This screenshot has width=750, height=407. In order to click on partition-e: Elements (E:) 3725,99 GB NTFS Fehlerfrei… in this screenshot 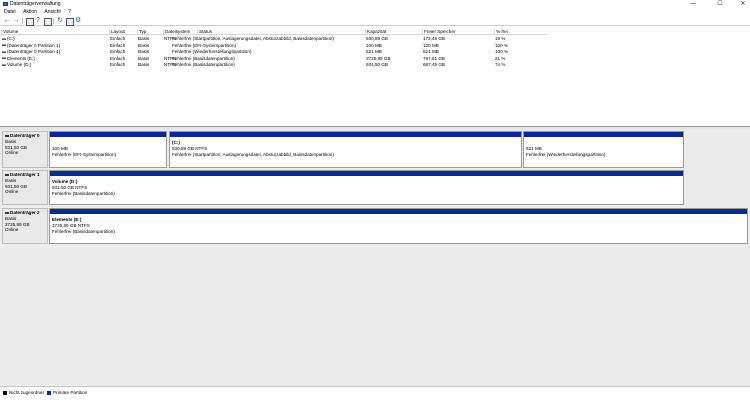, I will do `click(398, 226)`.